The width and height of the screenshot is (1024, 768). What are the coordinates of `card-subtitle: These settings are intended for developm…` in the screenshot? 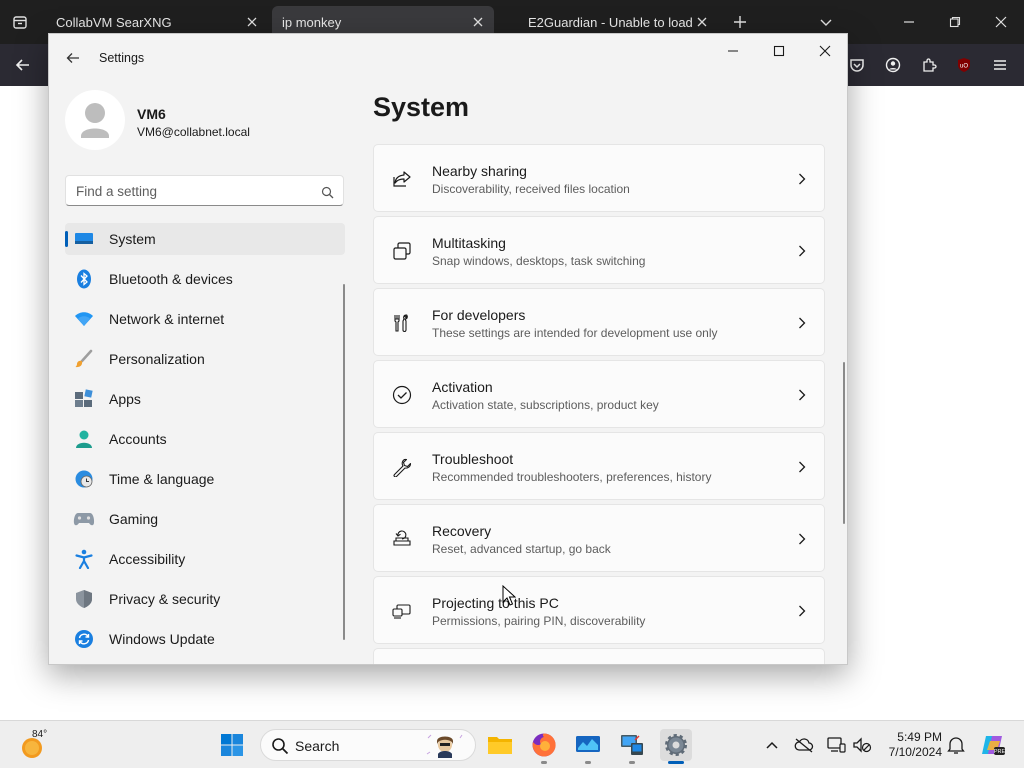 It's located at (575, 333).